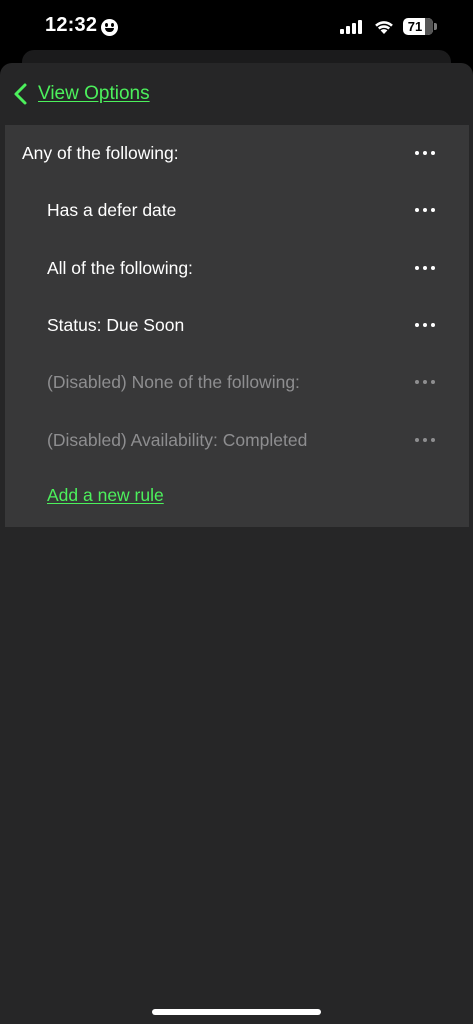 Image resolution: width=473 pixels, height=1024 pixels. I want to click on battery-icon: 71, so click(418, 26).